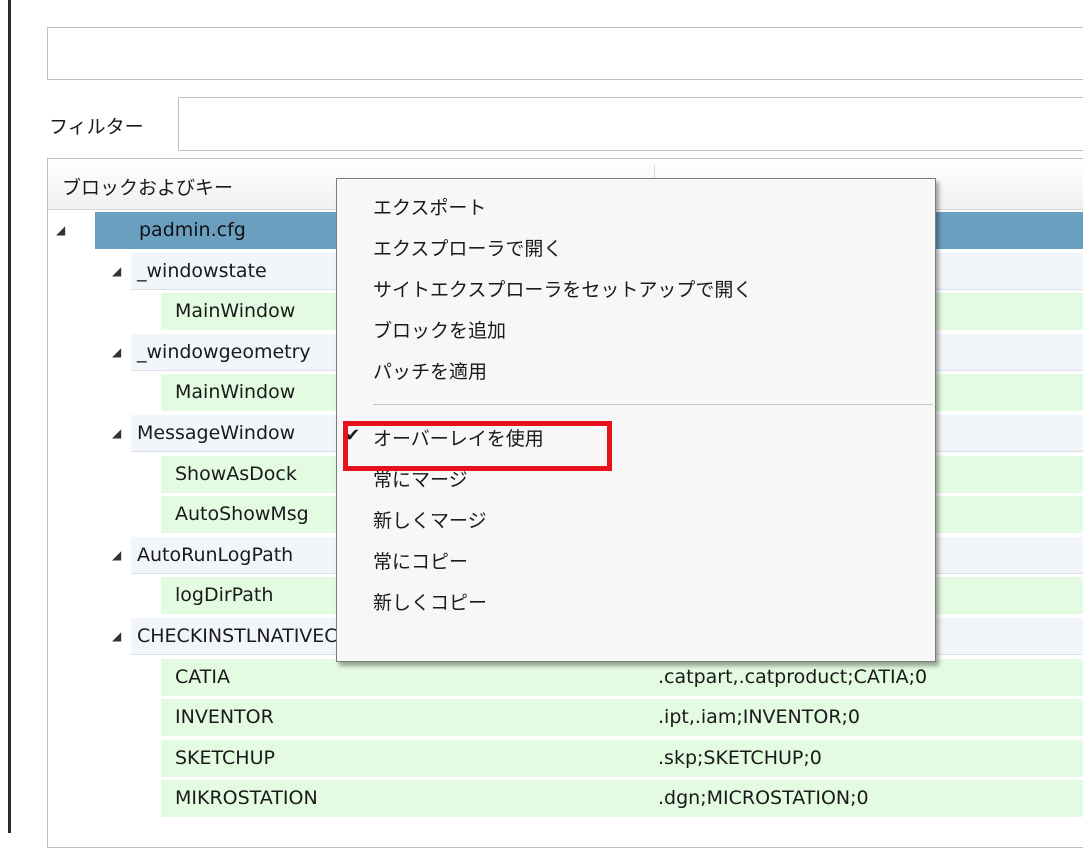 The image size is (1083, 848). What do you see at coordinates (96, 127) in the screenshot?
I see `filter-label: フィルター` at bounding box center [96, 127].